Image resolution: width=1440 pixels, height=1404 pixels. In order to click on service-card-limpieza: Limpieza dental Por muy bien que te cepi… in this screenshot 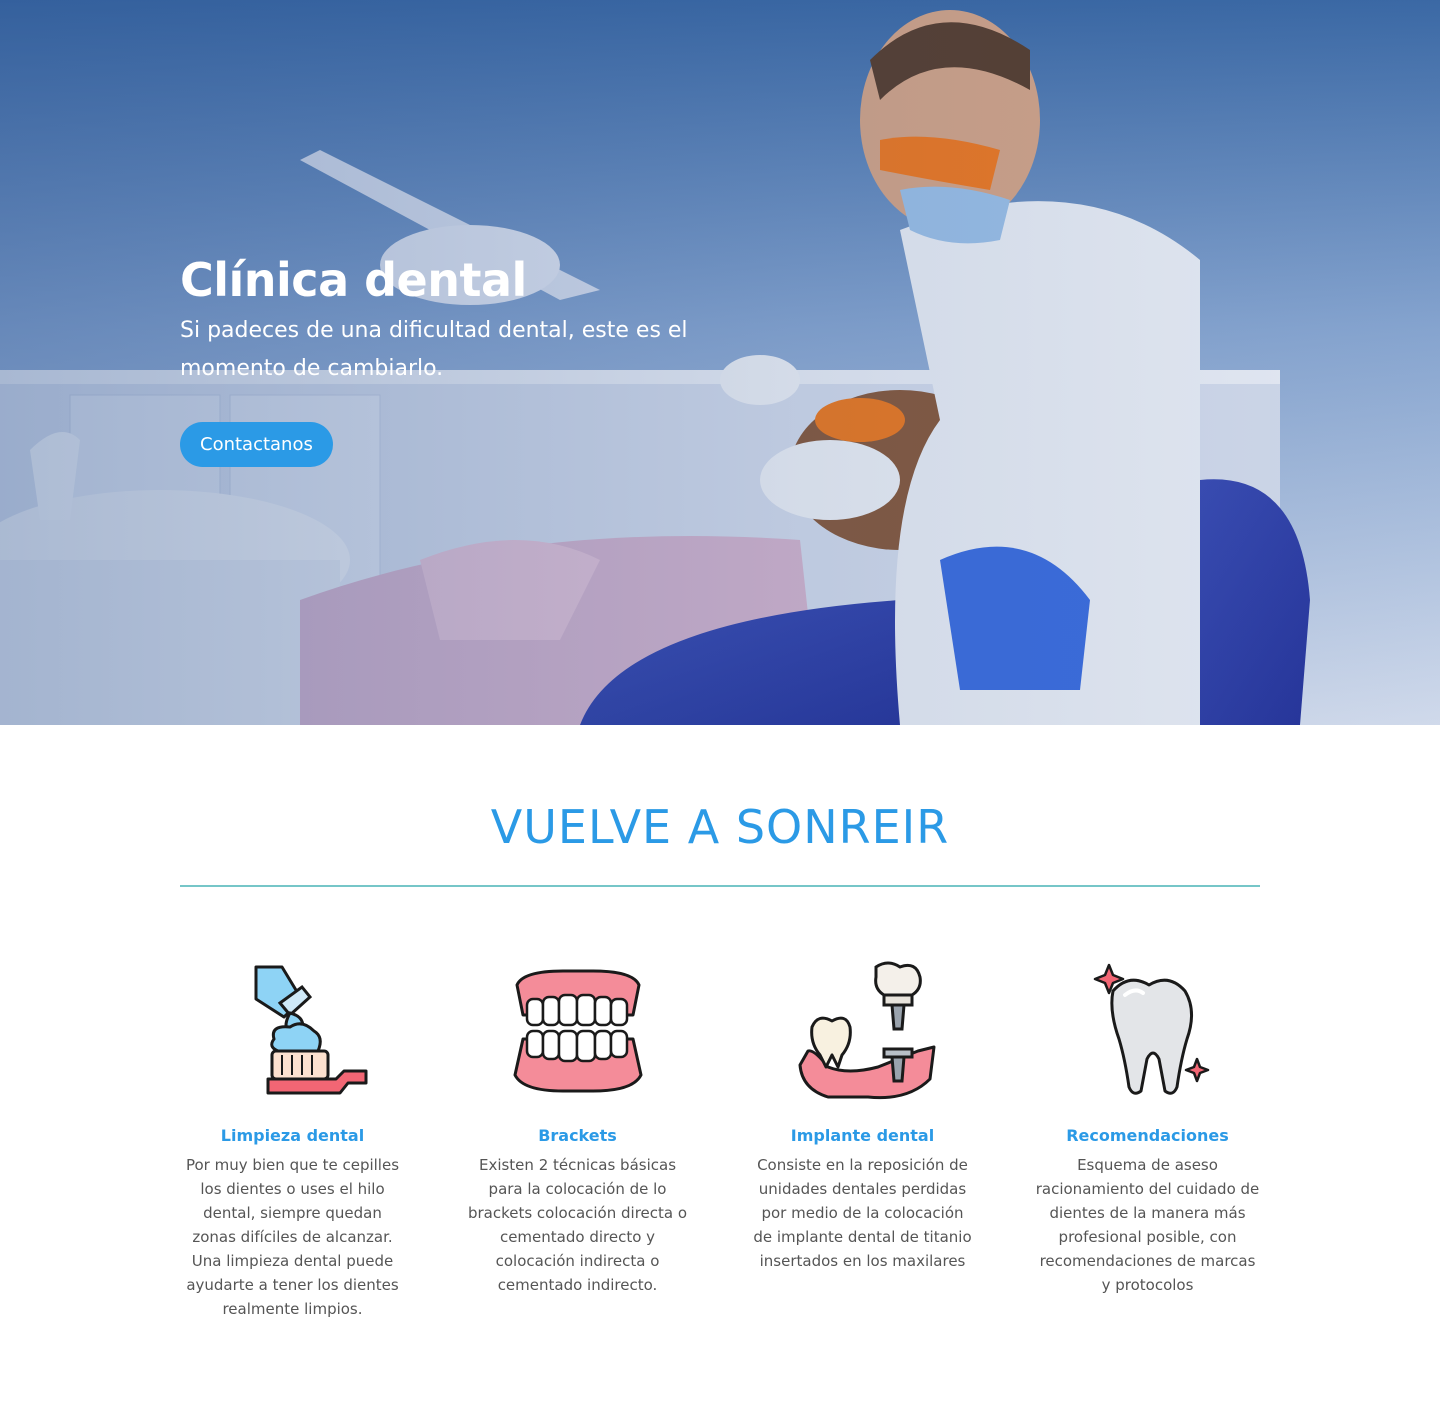, I will do `click(292, 1138)`.